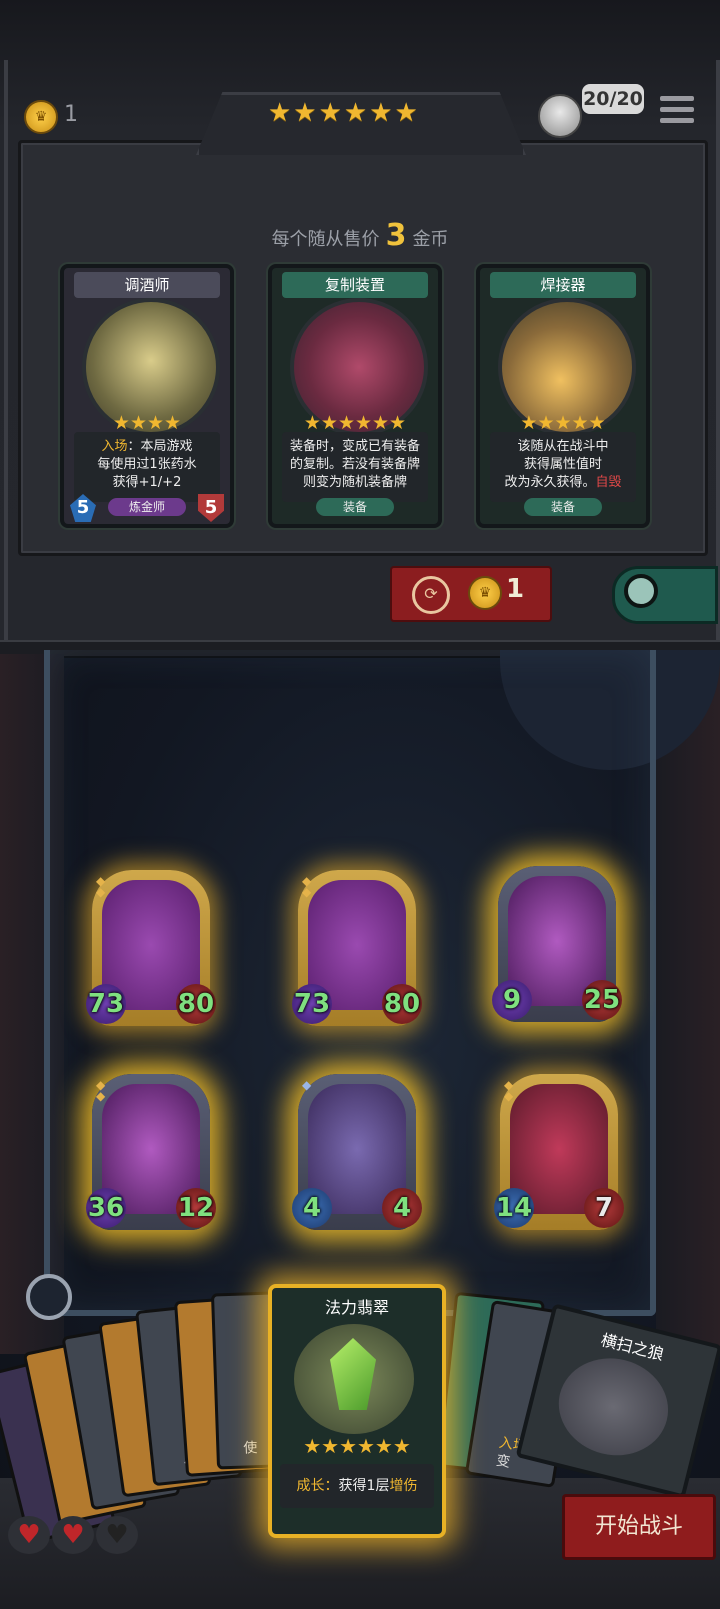 This screenshot has height=1609, width=720. Describe the element at coordinates (604, 1208) in the screenshot. I see `minion-health: 7` at that location.